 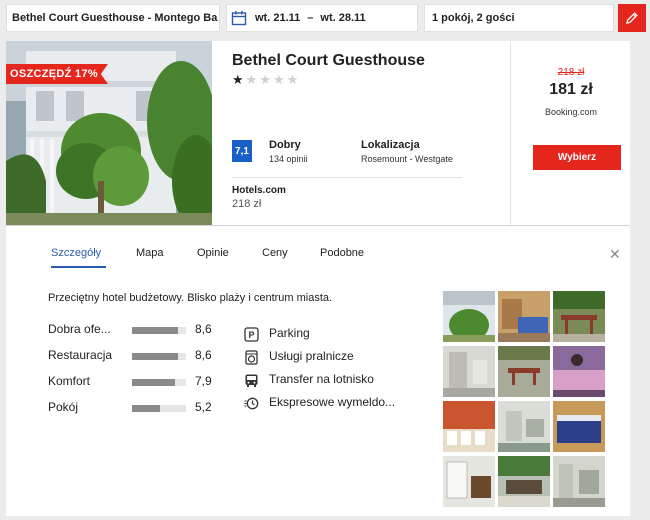 What do you see at coordinates (63, 407) in the screenshot?
I see `rating-label: Pokój` at bounding box center [63, 407].